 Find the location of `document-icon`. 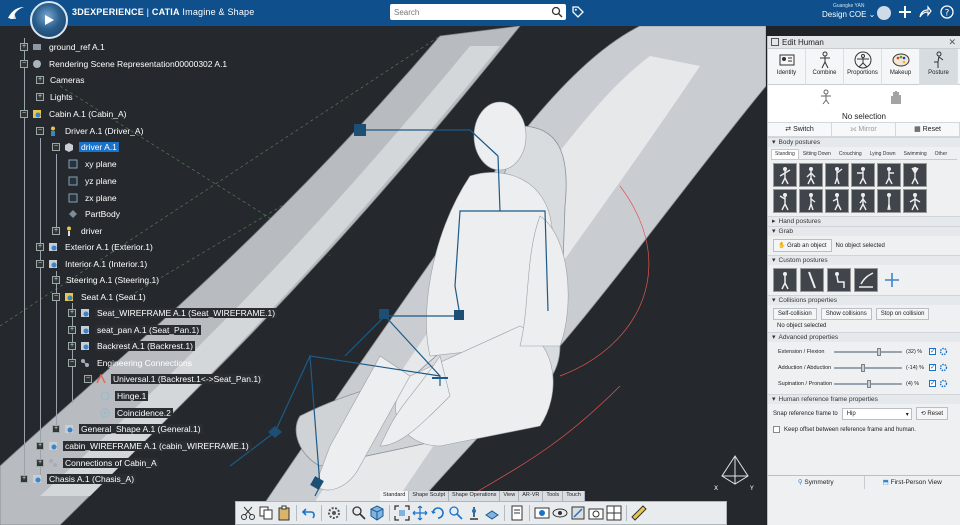

document-icon is located at coordinates (517, 513).